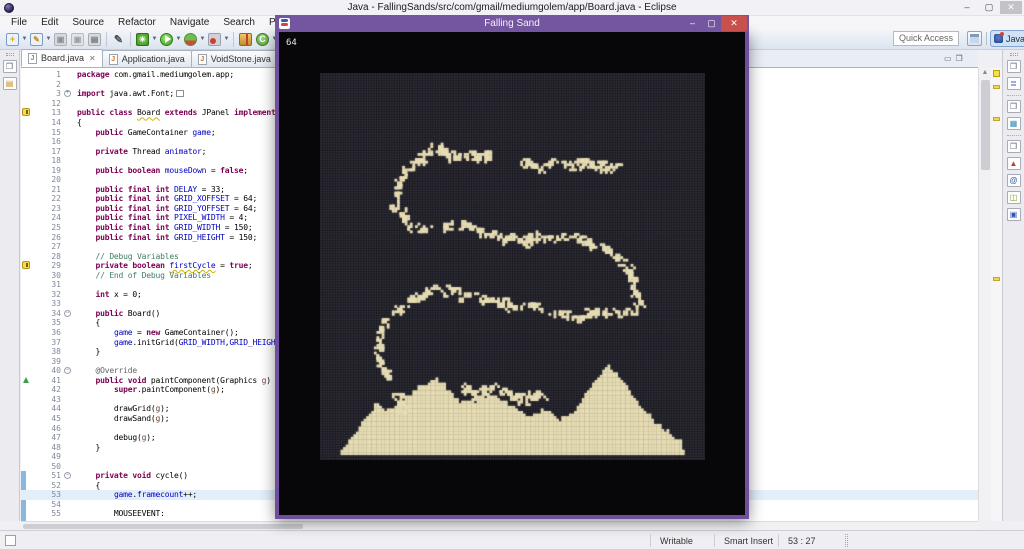  Describe the element at coordinates (1013, 214) in the screenshot. I see `console-icon: ▣` at that location.